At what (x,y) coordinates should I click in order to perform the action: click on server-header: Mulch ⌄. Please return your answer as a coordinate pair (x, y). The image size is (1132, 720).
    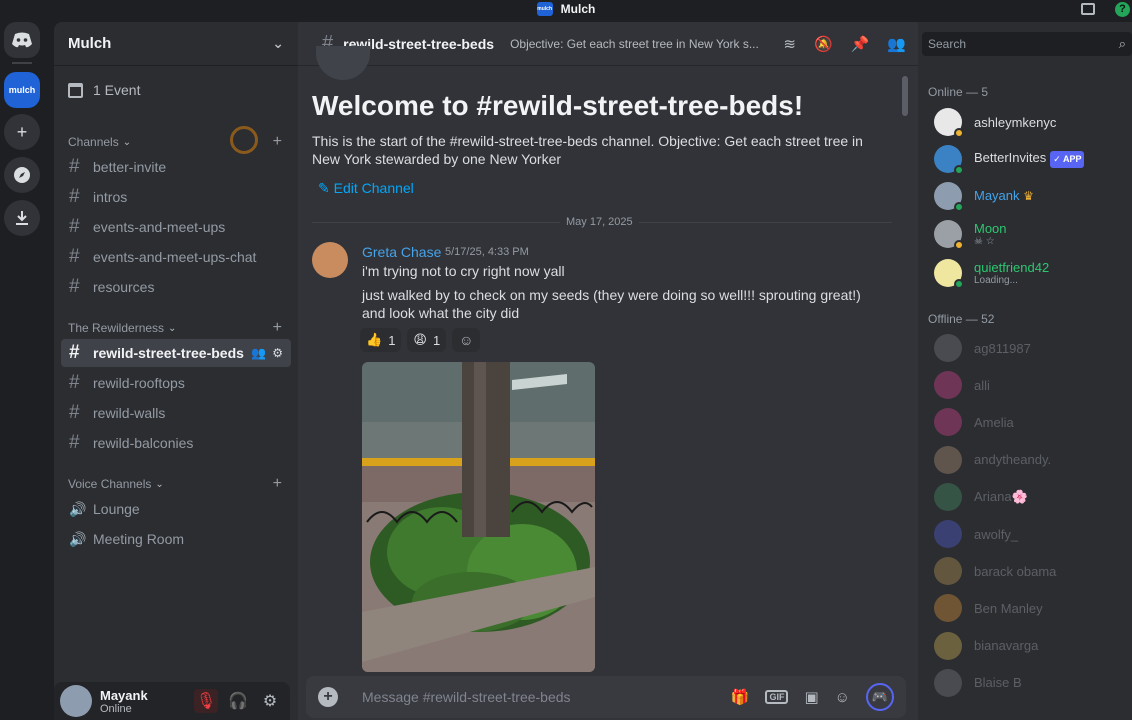
    Looking at the image, I should click on (176, 44).